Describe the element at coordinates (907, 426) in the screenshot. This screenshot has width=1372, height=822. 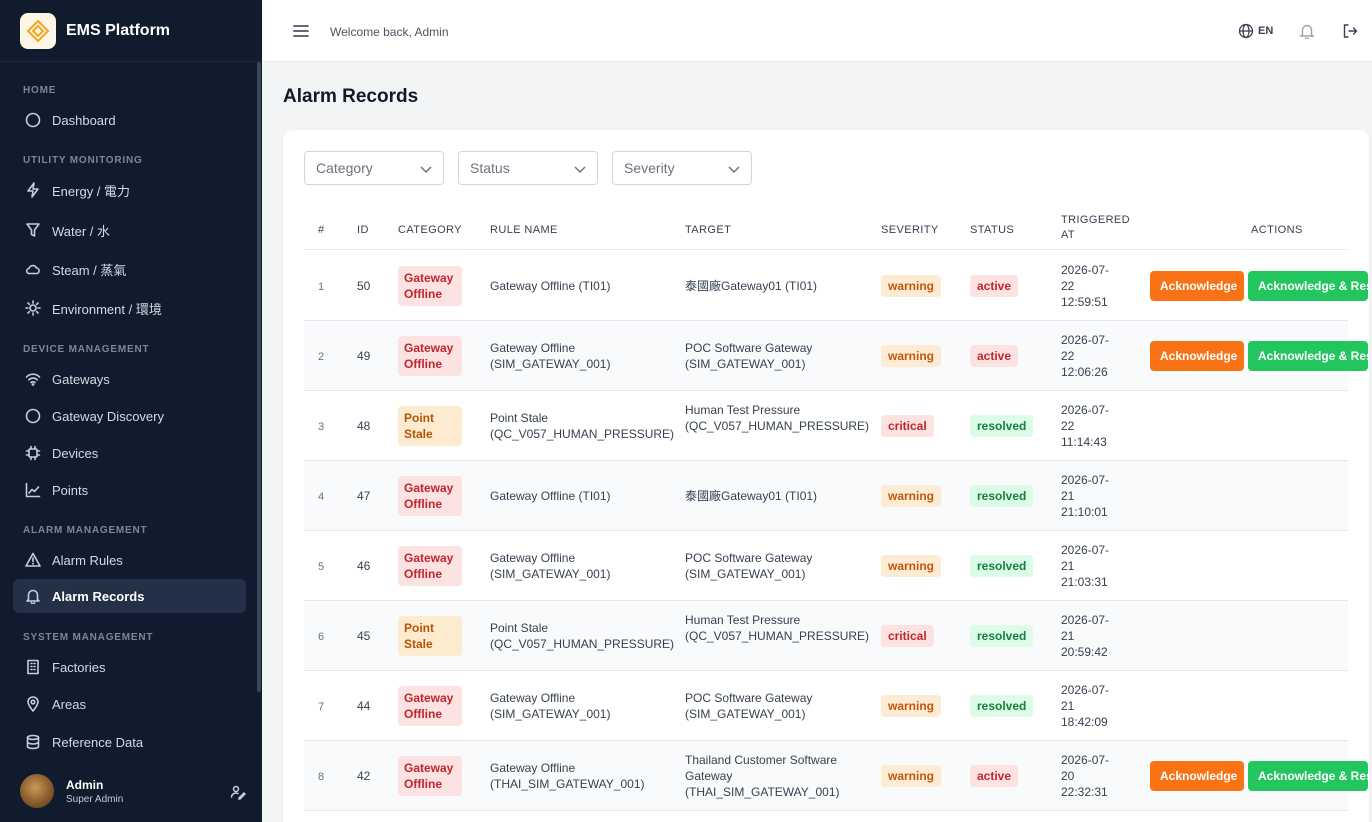
I see `severity-badge: critical` at that location.